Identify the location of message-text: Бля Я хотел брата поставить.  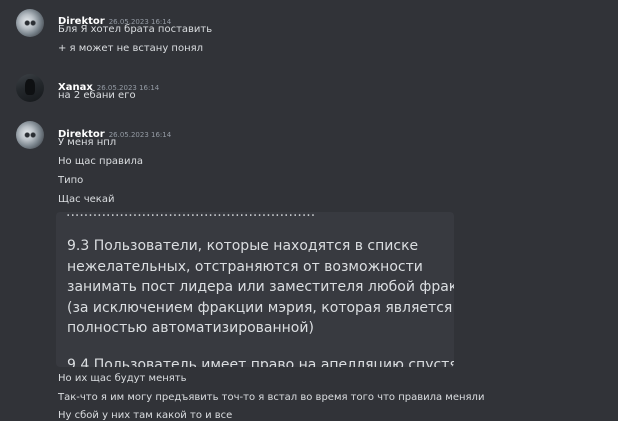
(135, 29).